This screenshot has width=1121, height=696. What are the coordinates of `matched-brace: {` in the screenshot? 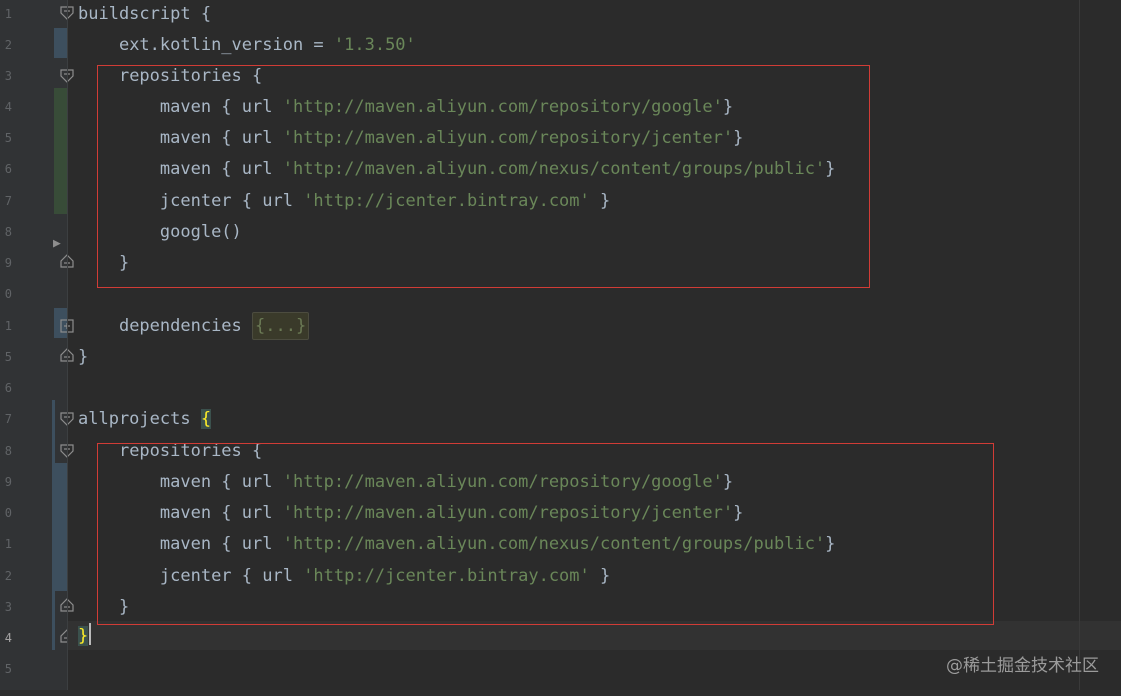 It's located at (206, 419).